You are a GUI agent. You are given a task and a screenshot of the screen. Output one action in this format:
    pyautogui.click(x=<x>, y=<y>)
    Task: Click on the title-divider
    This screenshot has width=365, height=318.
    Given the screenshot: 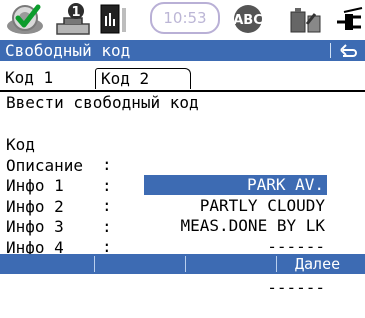 What is the action you would take?
    pyautogui.click(x=330, y=50)
    